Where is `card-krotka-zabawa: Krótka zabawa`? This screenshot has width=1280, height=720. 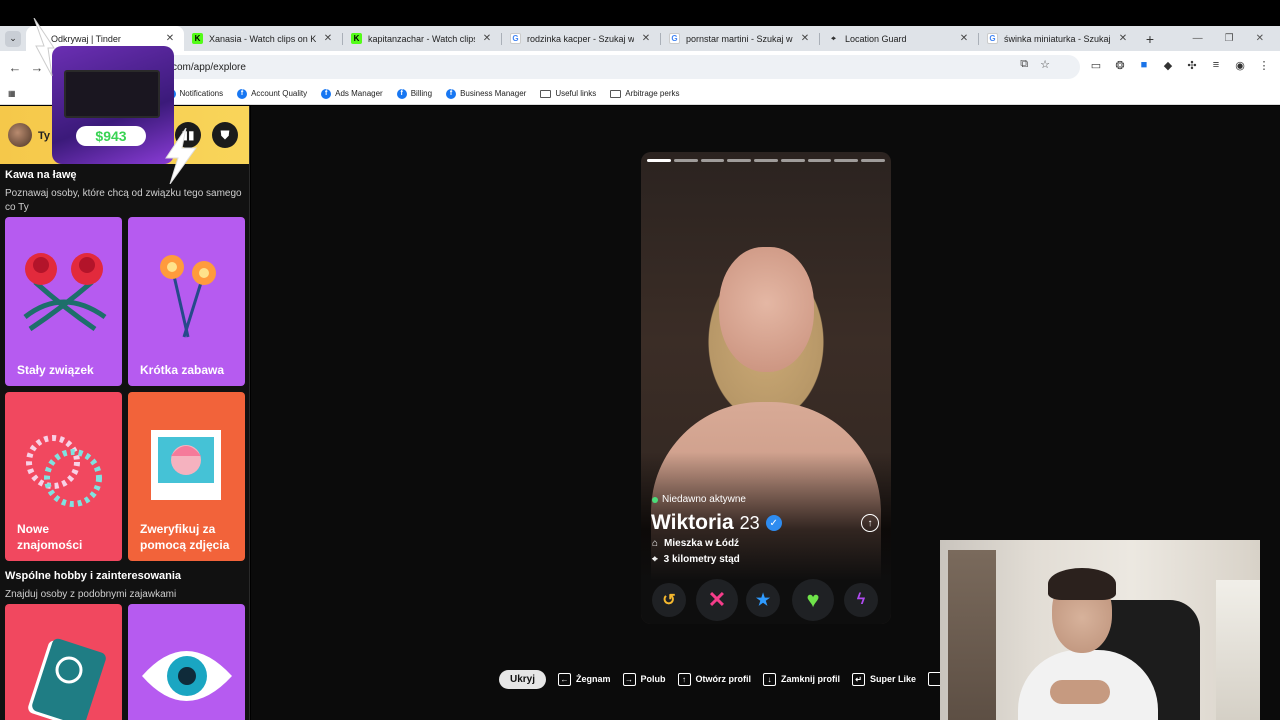 card-krotka-zabawa: Krótka zabawa is located at coordinates (186, 301).